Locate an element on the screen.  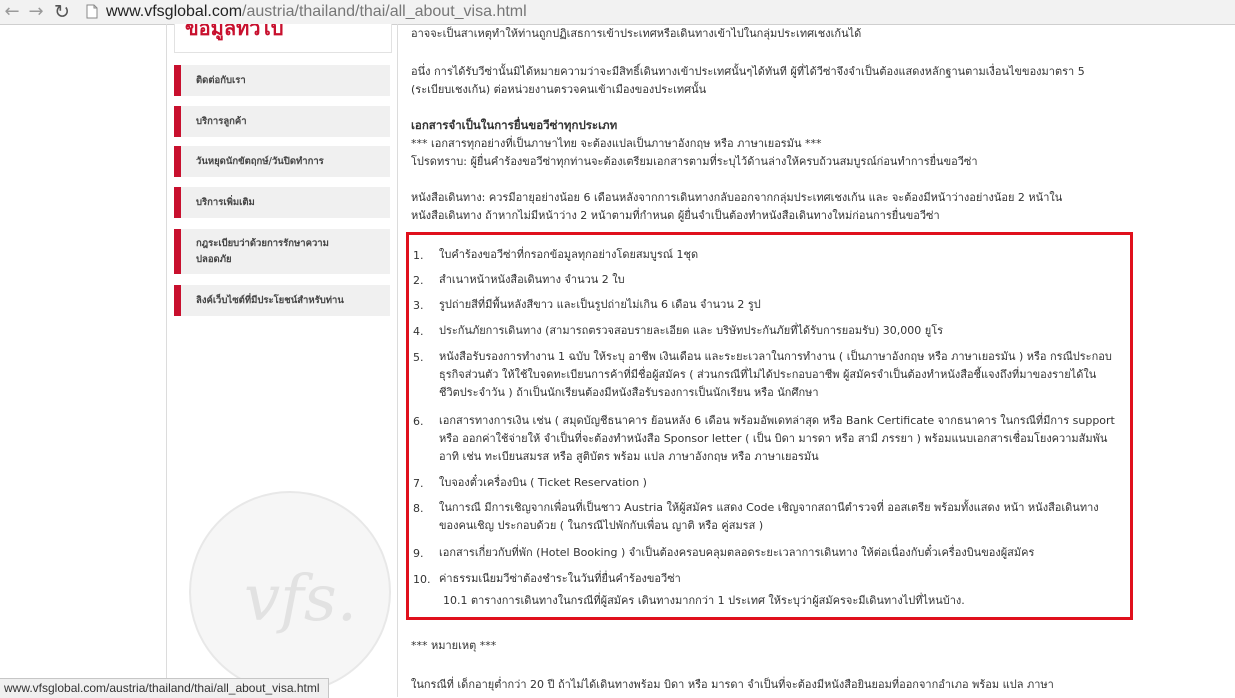
sidebar-item-label: ติดต่อกับเรา is located at coordinates (221, 80).